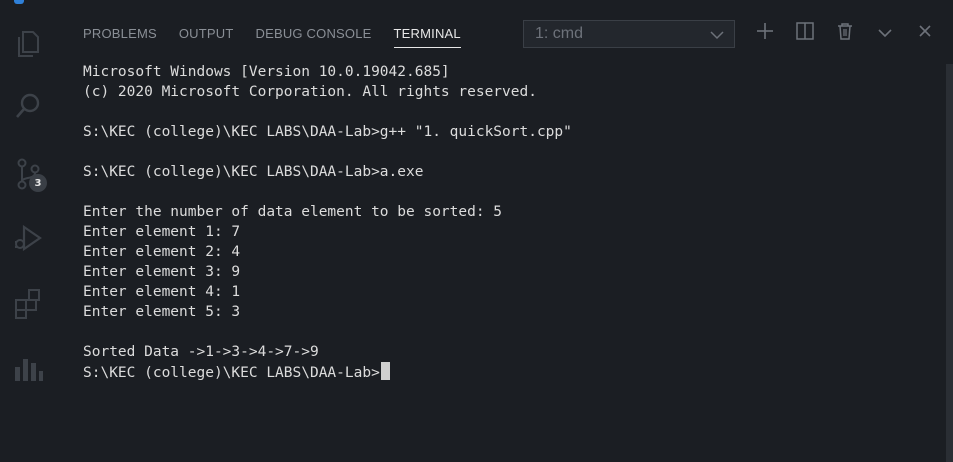 The height and width of the screenshot is (462, 953). I want to click on split-icon, so click(805, 33).